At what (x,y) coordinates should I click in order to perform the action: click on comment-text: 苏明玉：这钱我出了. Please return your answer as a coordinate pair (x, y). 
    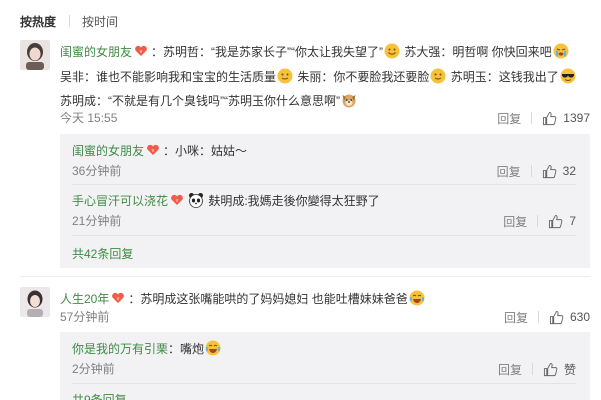
    Looking at the image, I should click on (503, 76).